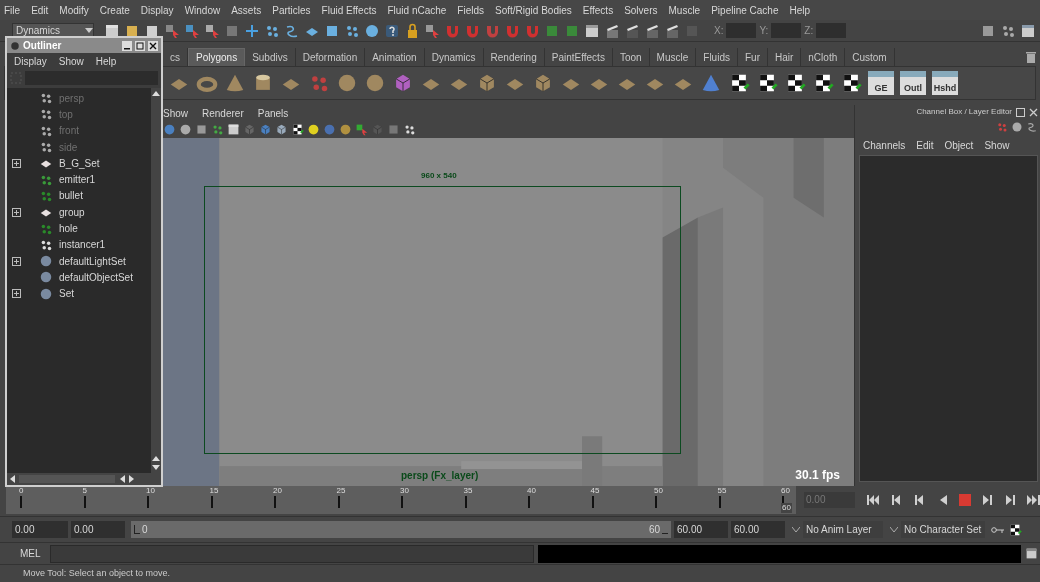  I want to click on outliner-item: B_G_Set, so click(79, 163).